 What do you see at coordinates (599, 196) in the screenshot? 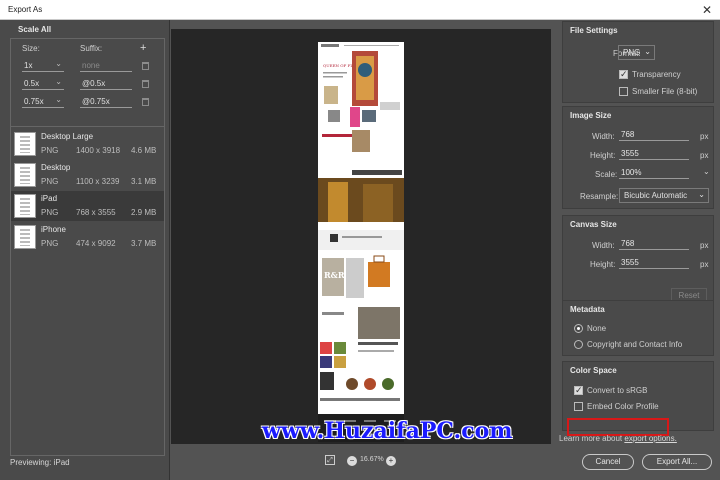
I see `resample-label: Resample:` at bounding box center [599, 196].